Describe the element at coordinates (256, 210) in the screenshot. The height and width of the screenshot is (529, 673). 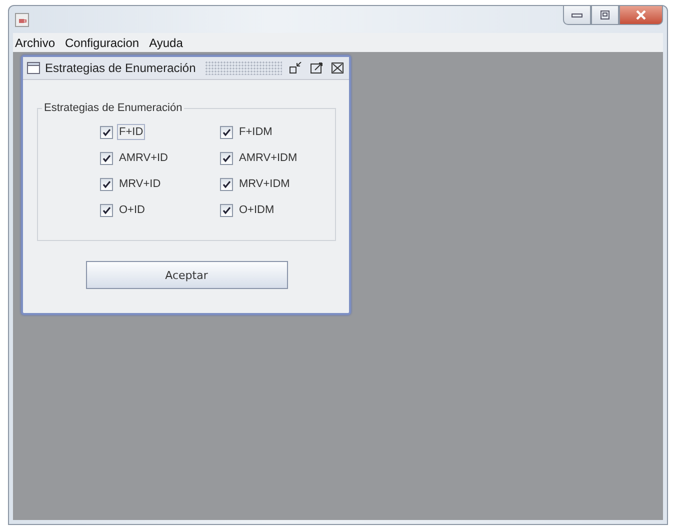
I see `checkbox-label: O+IDM` at that location.